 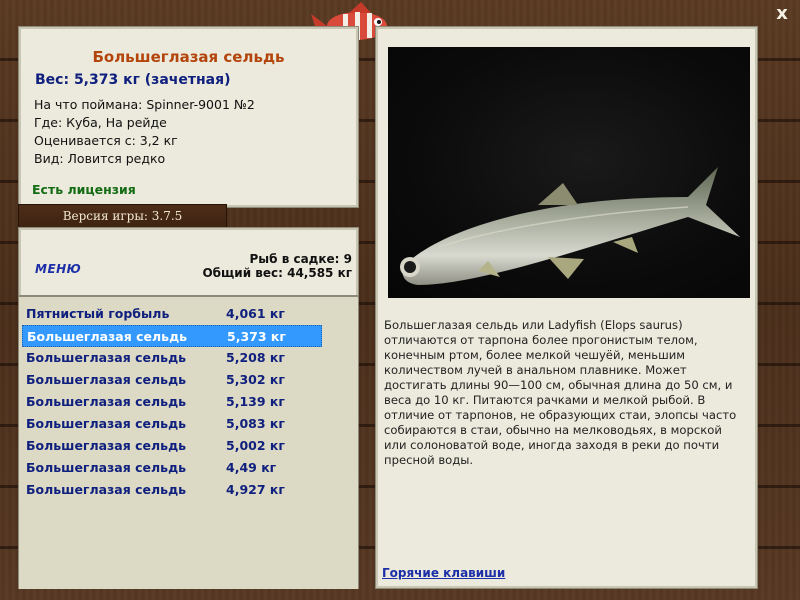 I want to click on hotkeys-link: Горячие клавиши, so click(x=443, y=573).